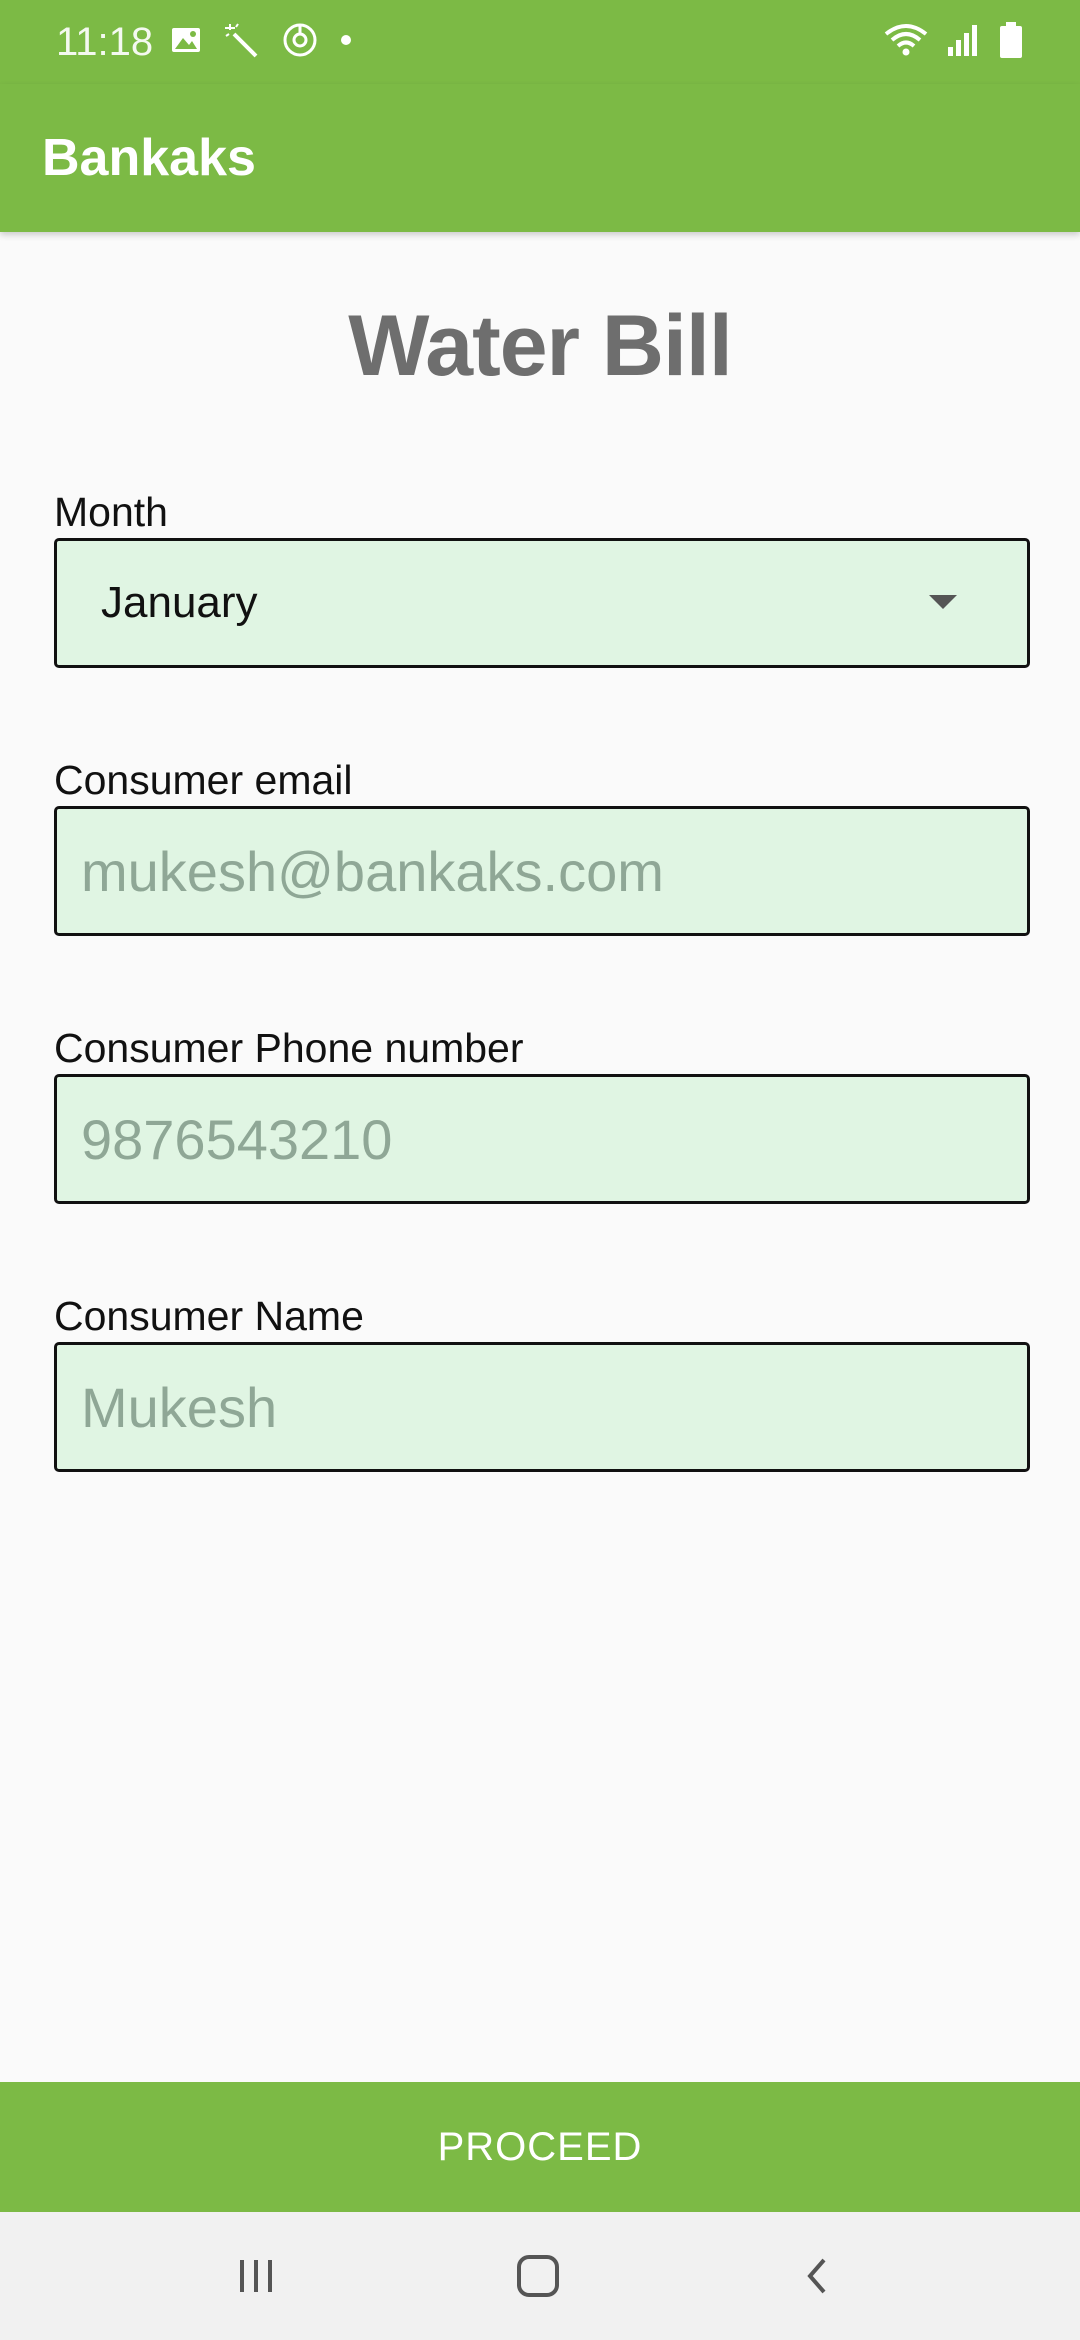  Describe the element at coordinates (943, 602) in the screenshot. I see `chevron-down-icon` at that location.